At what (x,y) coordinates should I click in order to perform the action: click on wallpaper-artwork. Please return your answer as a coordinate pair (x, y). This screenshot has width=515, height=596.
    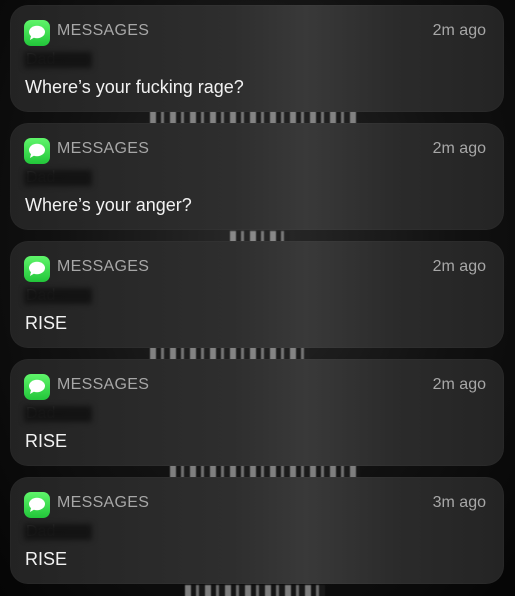
    Looking at the image, I should click on (255, 590).